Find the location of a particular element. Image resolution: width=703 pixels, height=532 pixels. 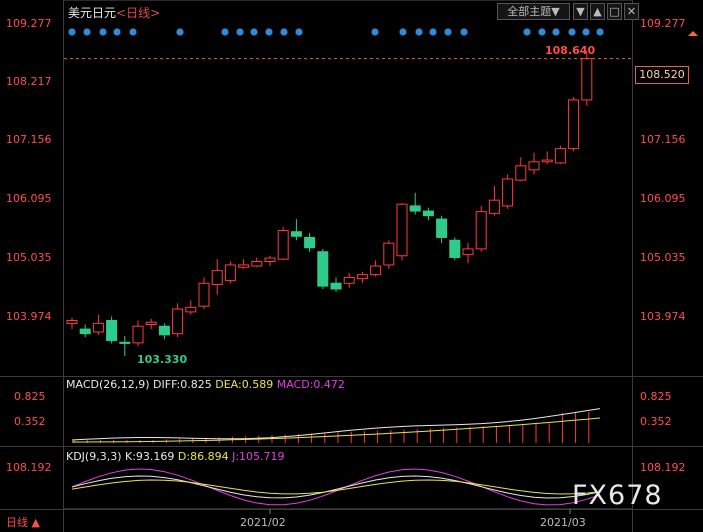

macd-tick-left: 0.825 is located at coordinates (30, 396).